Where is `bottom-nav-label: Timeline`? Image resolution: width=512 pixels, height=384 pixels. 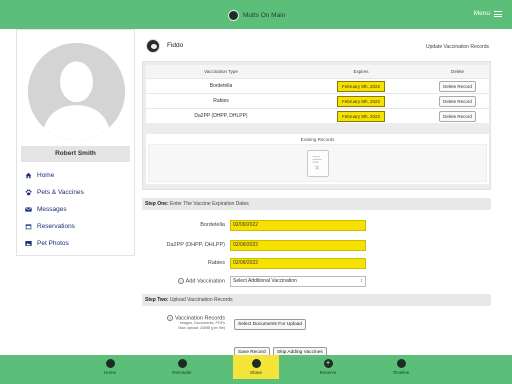 bottom-nav-label: Timeline is located at coordinates (401, 372).